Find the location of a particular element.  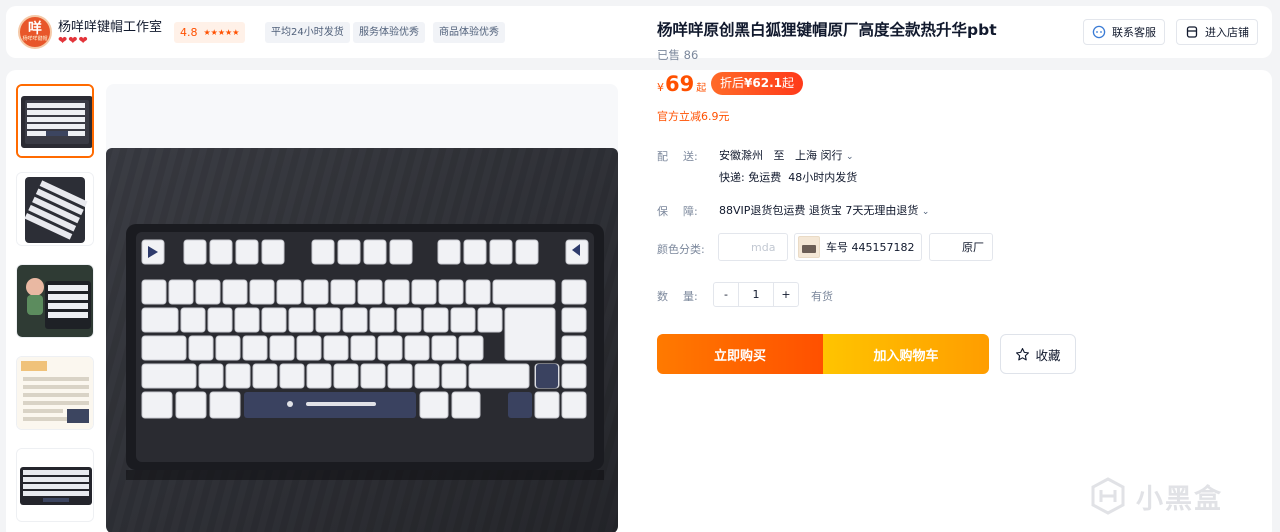

guarantee-label-b: 障: is located at coordinates (690, 211).